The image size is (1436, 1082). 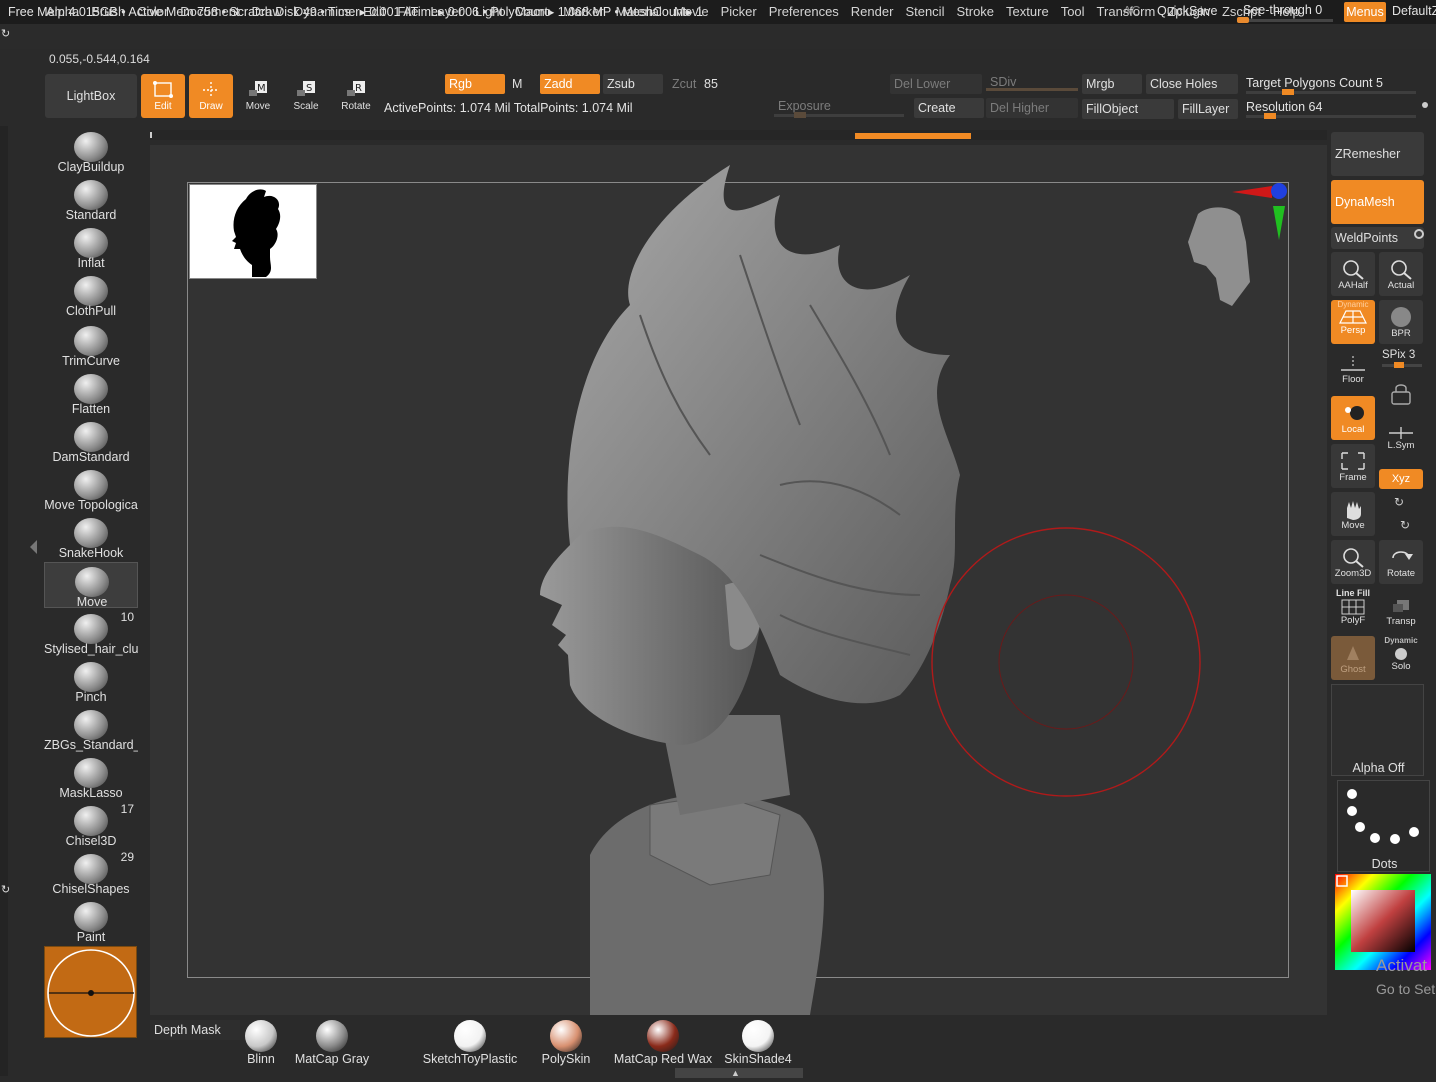 What do you see at coordinates (1332, 84) in the screenshot?
I see `target-polygons-slider: Target Polygons Count 5` at bounding box center [1332, 84].